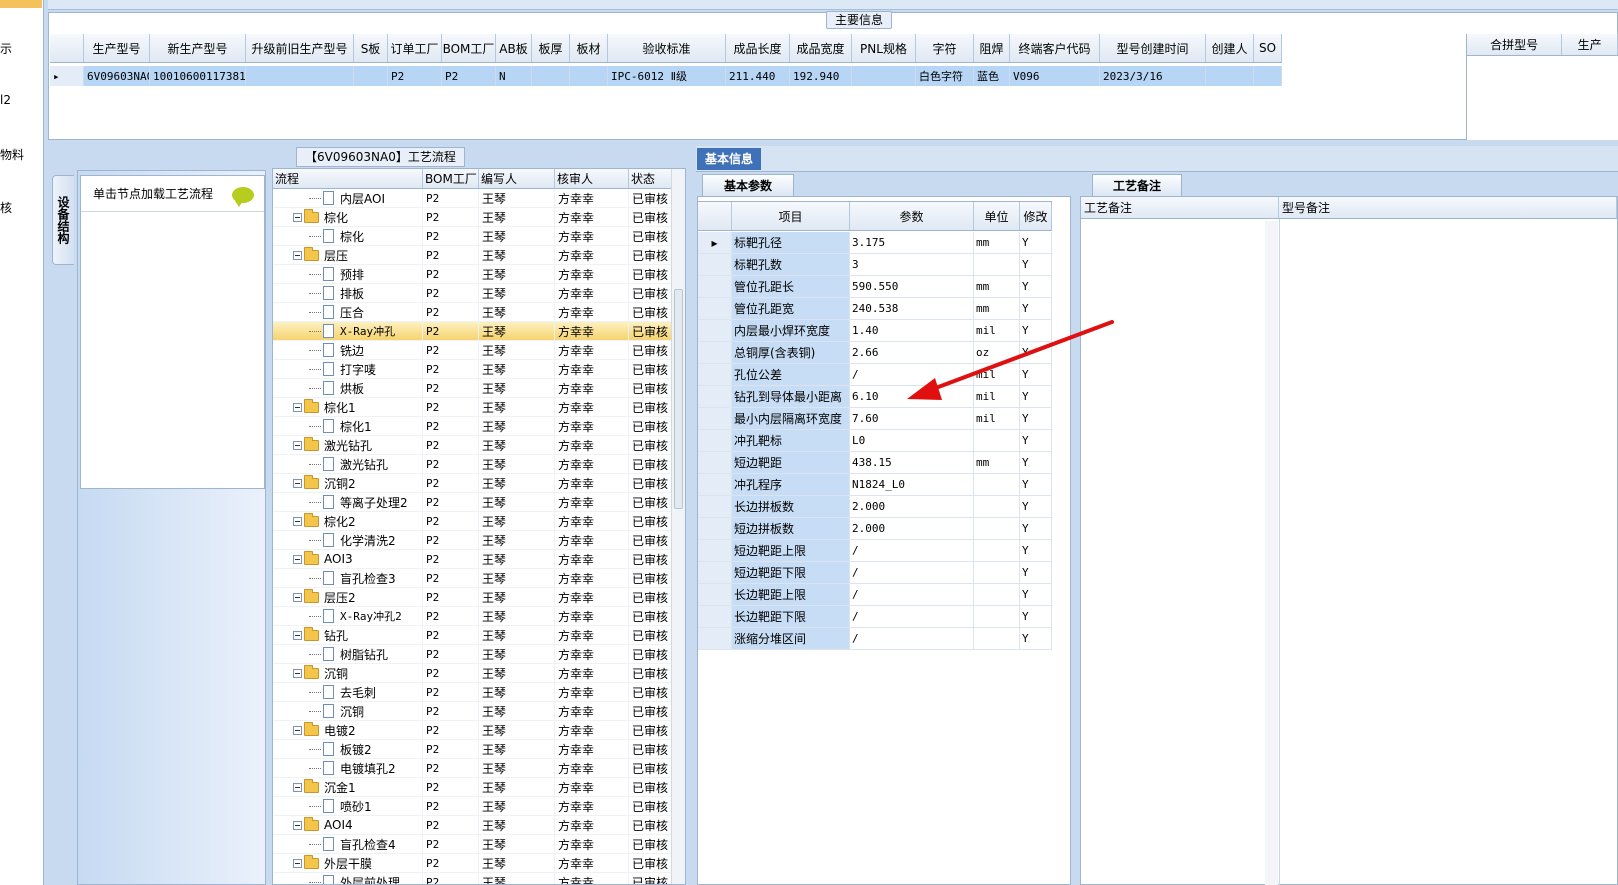 This screenshot has width=1618, height=885. Describe the element at coordinates (1153, 48) in the screenshot. I see `main-info-column-header: 型号创建时间` at that location.